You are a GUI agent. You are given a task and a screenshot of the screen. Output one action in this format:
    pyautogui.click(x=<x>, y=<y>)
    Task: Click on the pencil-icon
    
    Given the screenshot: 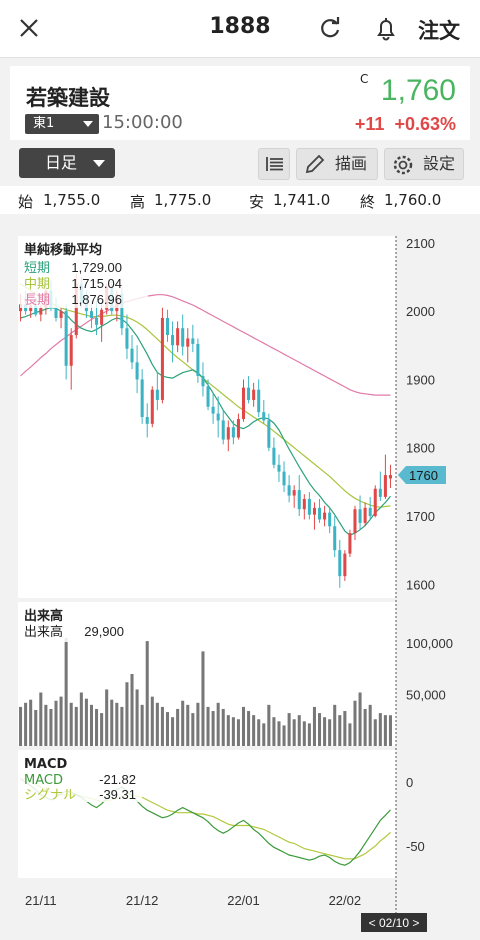 What is the action you would take?
    pyautogui.click(x=315, y=164)
    